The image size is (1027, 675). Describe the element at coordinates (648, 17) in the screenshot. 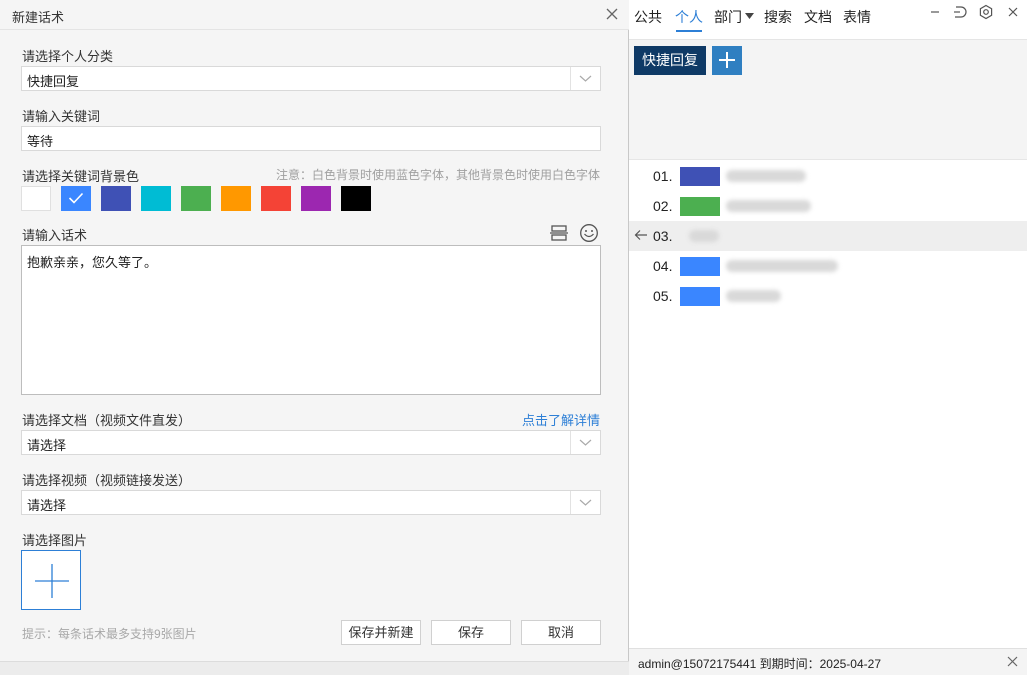

I see `tab-public: 公共` at that location.